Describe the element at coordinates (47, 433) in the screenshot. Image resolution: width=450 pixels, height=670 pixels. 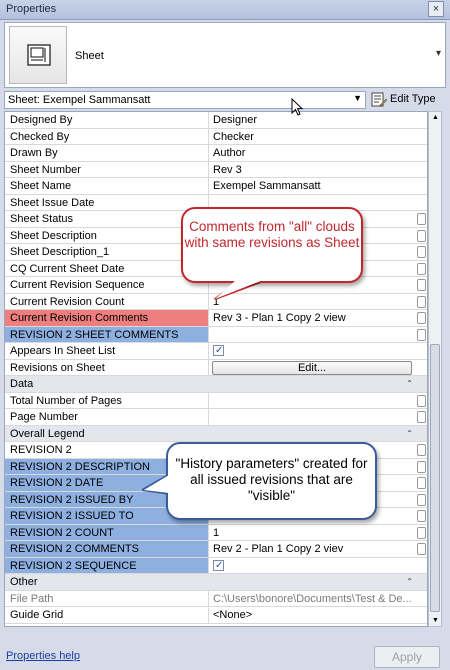
I see `group-label: Overall Legend` at that location.